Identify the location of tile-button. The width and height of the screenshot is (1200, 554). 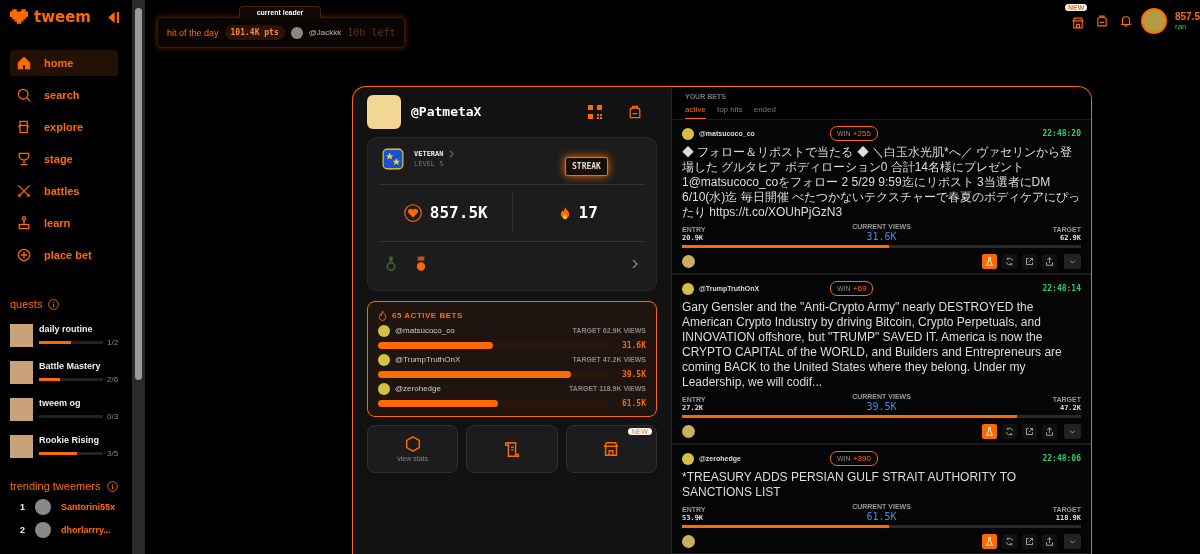
(512, 448).